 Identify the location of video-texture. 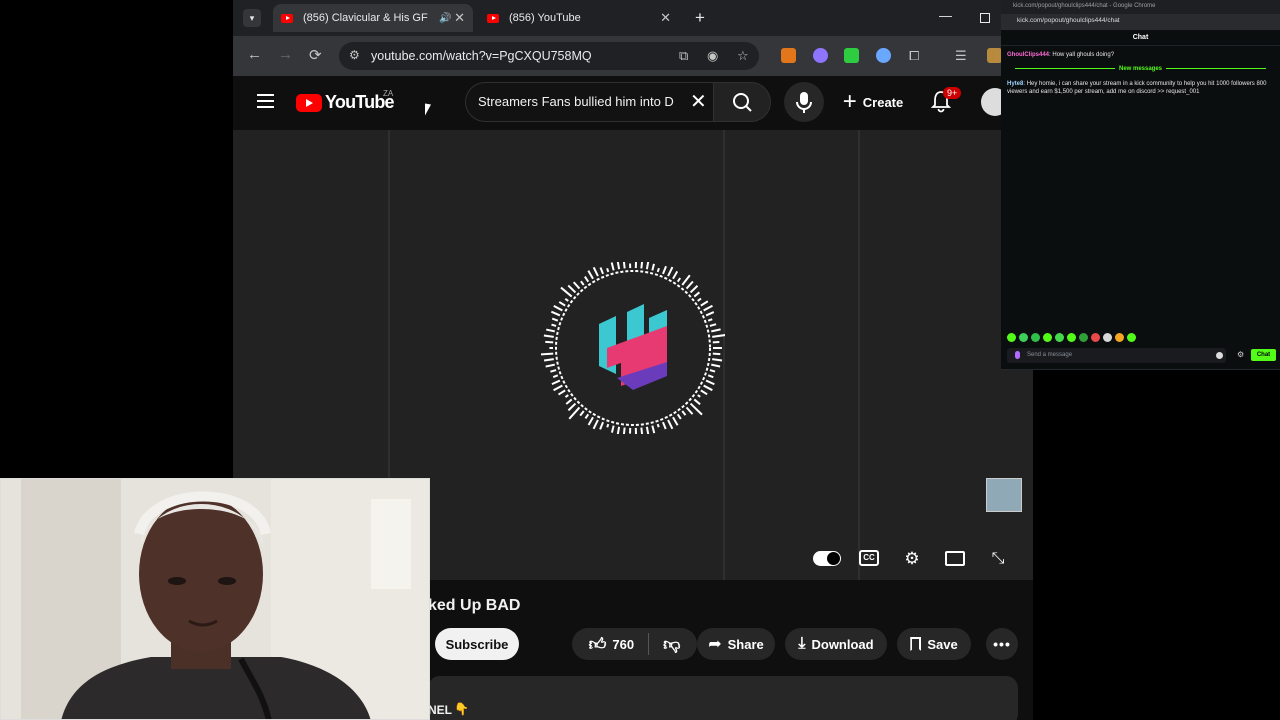
(859, 355).